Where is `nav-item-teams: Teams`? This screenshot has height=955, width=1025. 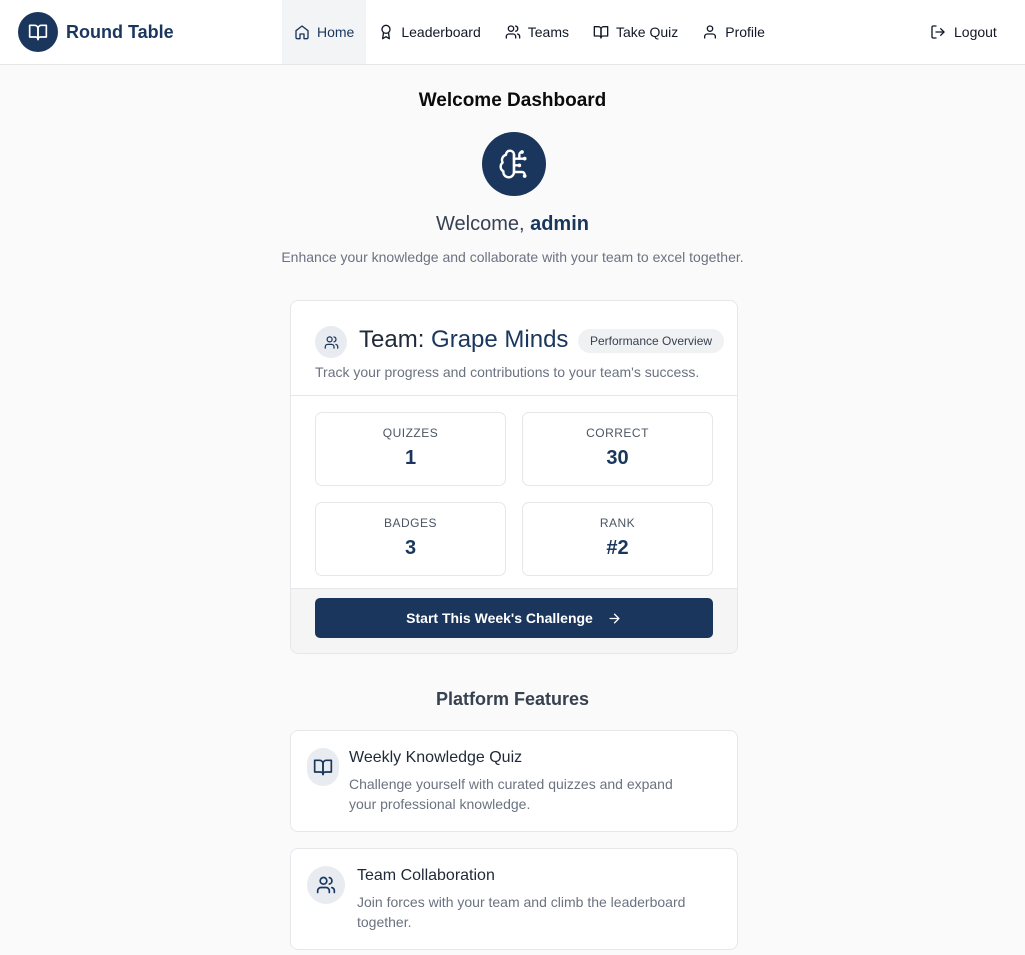 nav-item-teams: Teams is located at coordinates (537, 32).